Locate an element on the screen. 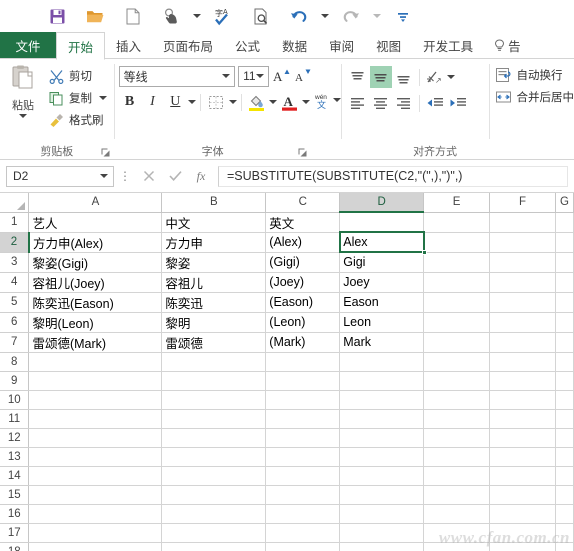 This screenshot has height=551, width=574. formula-bar-expand-dots: ⋮ is located at coordinates (125, 176).